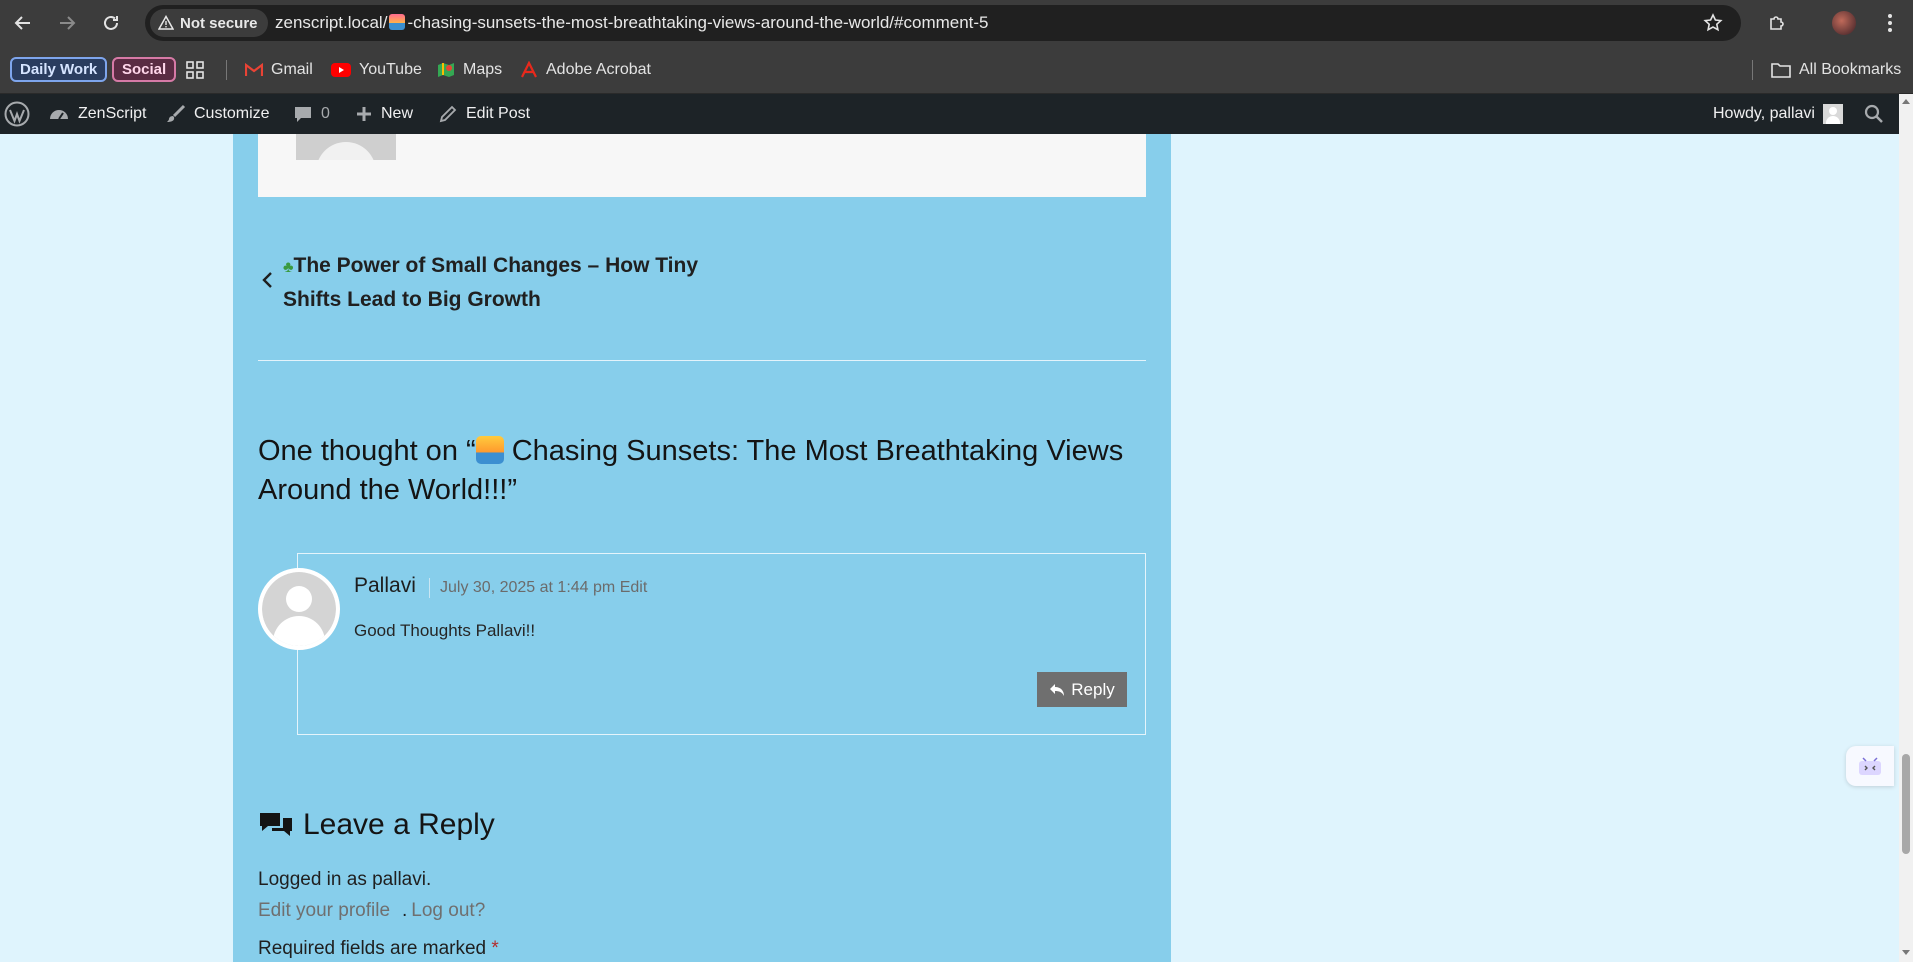 This screenshot has width=1913, height=962. I want to click on bookmark-youtube: YouTube, so click(376, 70).